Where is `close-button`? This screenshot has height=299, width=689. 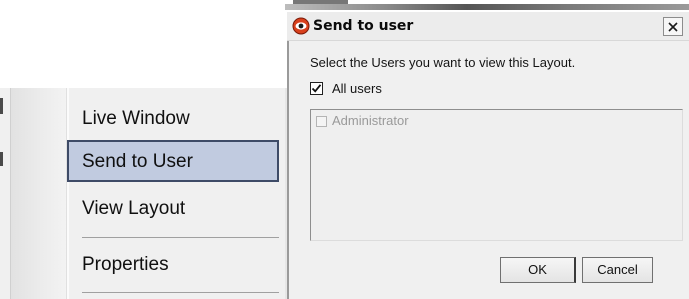 close-button is located at coordinates (673, 26).